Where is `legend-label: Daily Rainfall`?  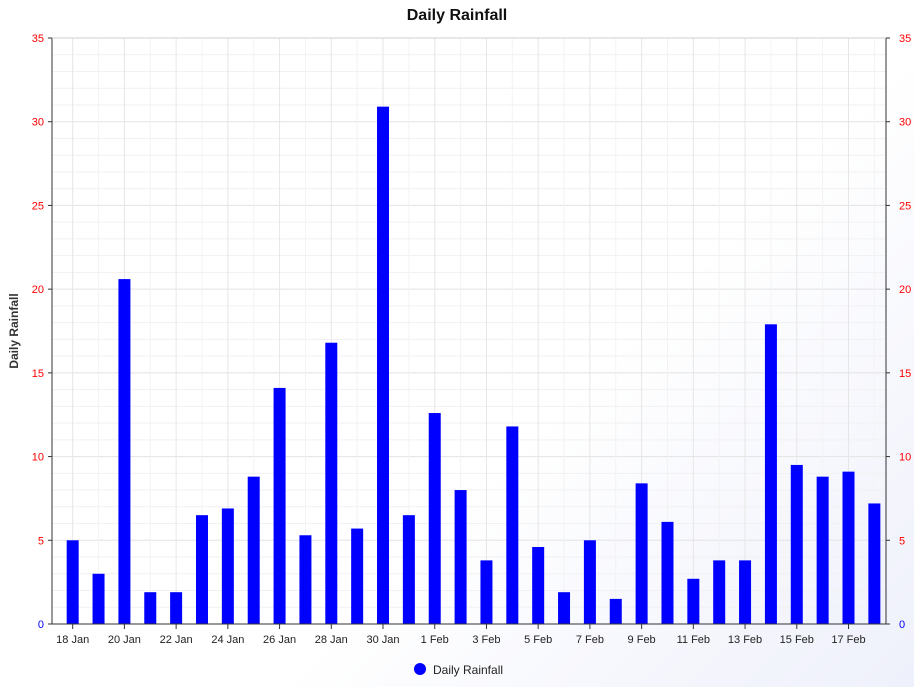 legend-label: Daily Rainfall is located at coordinates (468, 670).